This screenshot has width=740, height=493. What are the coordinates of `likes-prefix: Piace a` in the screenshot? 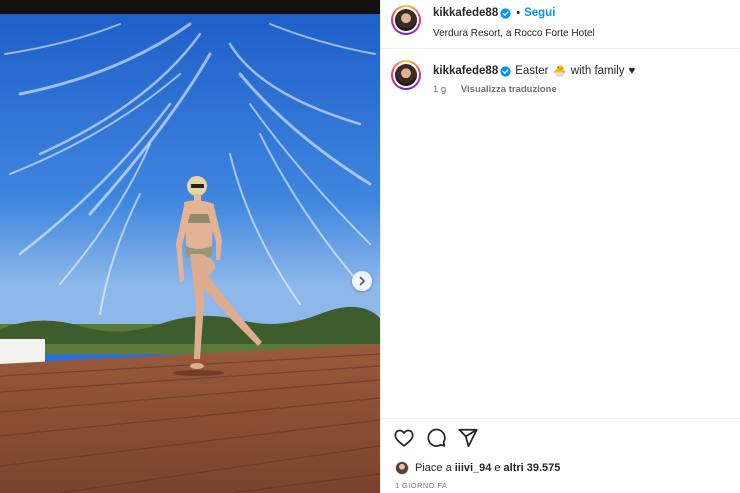 It's located at (433, 468).